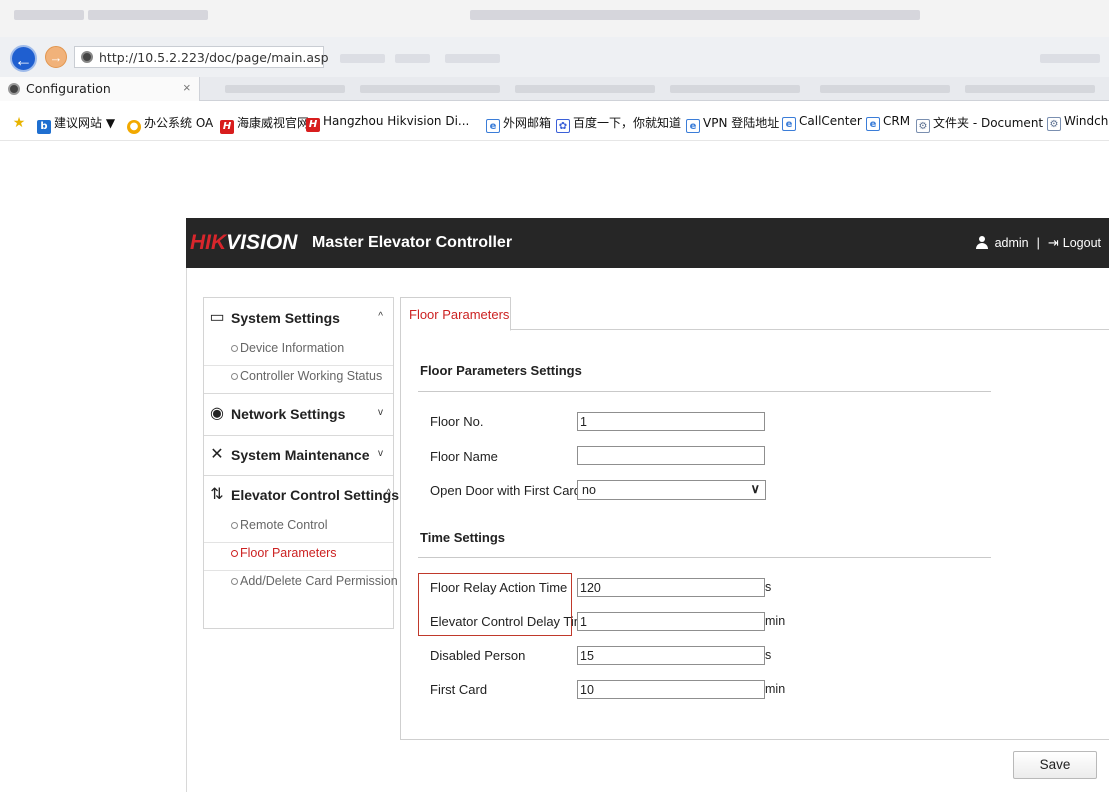 Image resolution: width=1109 pixels, height=792 pixels. I want to click on save-button: Save, so click(1055, 765).